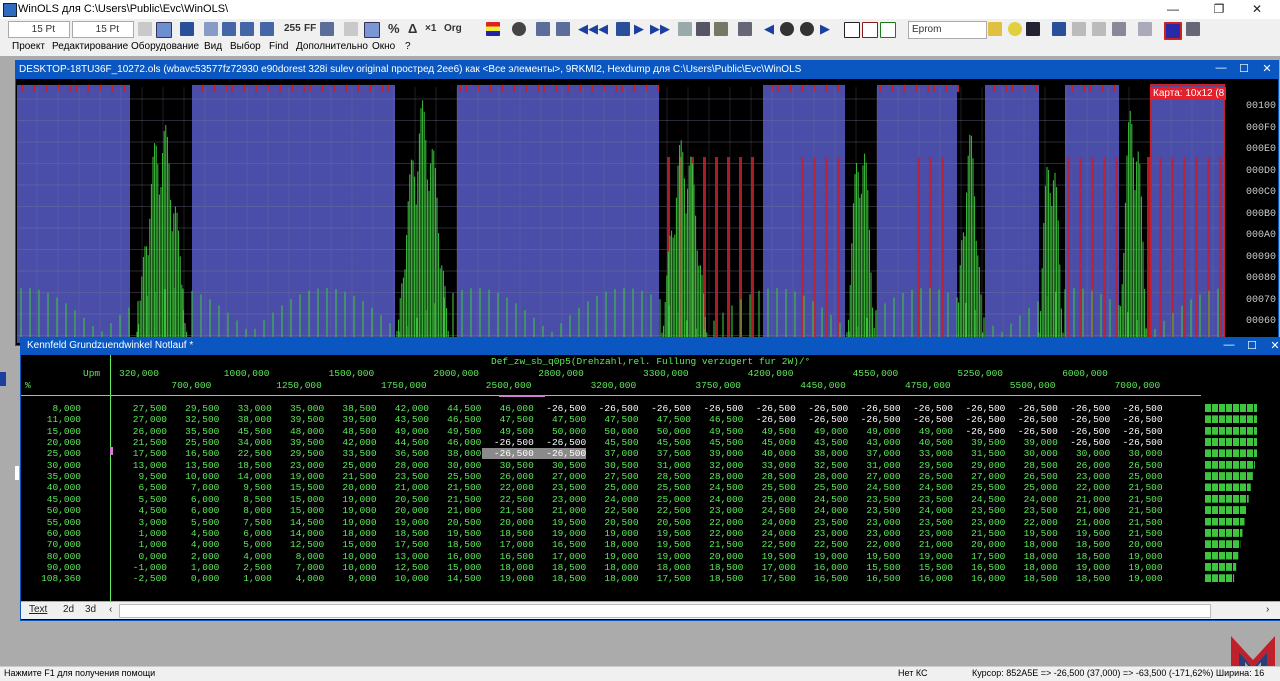 The width and height of the screenshot is (1280, 681). Describe the element at coordinates (298, 408) in the screenshot. I see `map-cell: 35,000` at that location.